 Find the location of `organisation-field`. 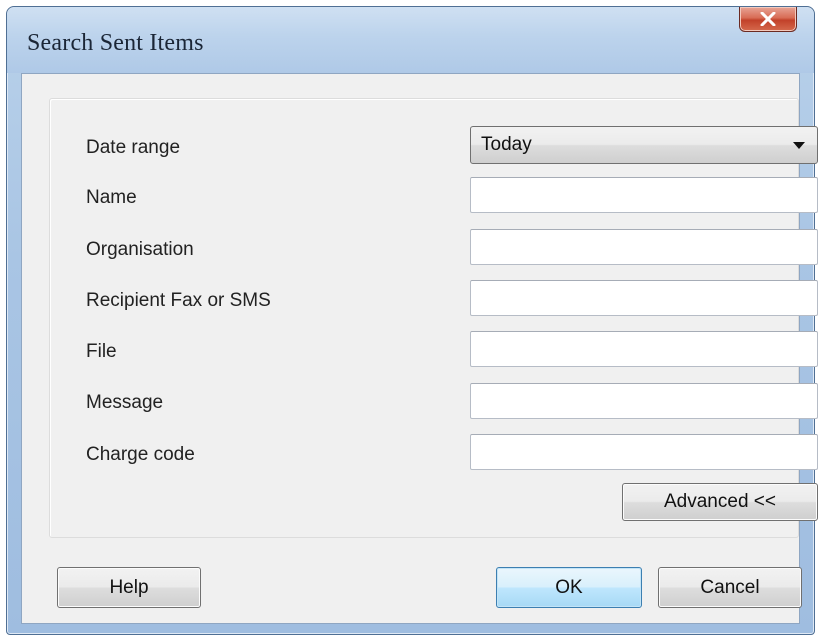

organisation-field is located at coordinates (644, 247).